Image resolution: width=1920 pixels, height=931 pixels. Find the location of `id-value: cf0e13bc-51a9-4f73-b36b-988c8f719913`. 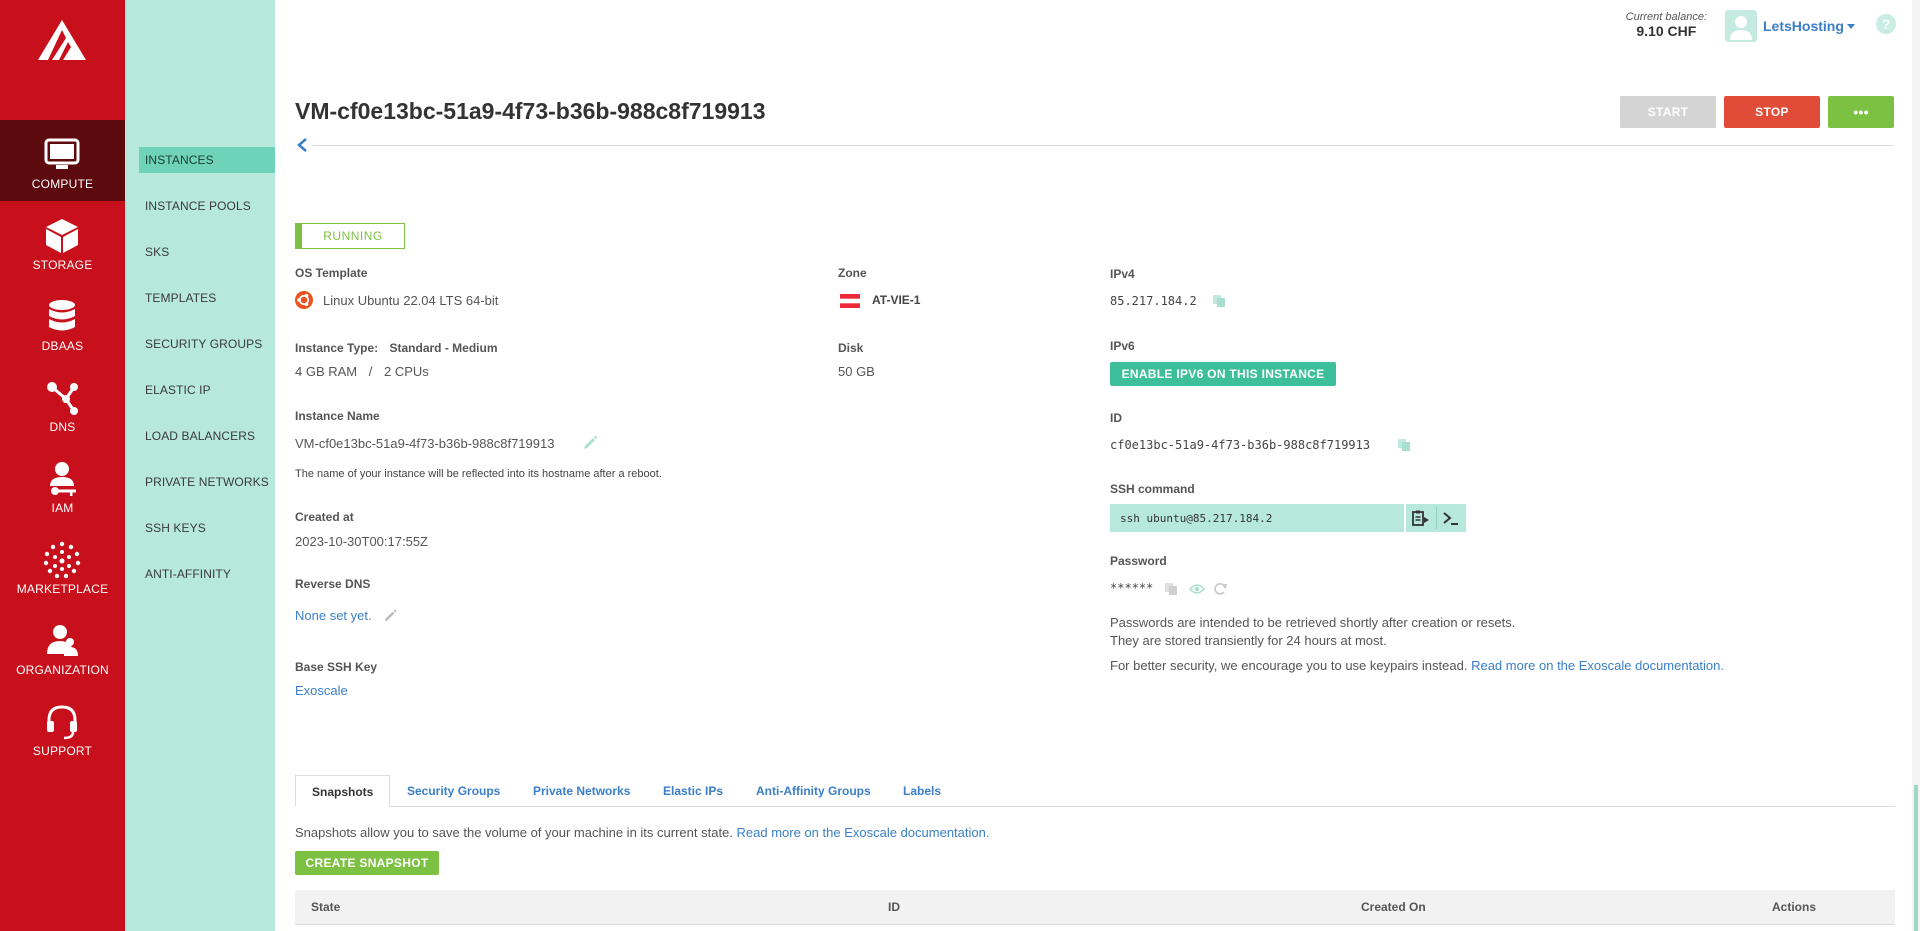

id-value: cf0e13bc-51a9-4f73-b36b-988c8f719913 is located at coordinates (1240, 445).